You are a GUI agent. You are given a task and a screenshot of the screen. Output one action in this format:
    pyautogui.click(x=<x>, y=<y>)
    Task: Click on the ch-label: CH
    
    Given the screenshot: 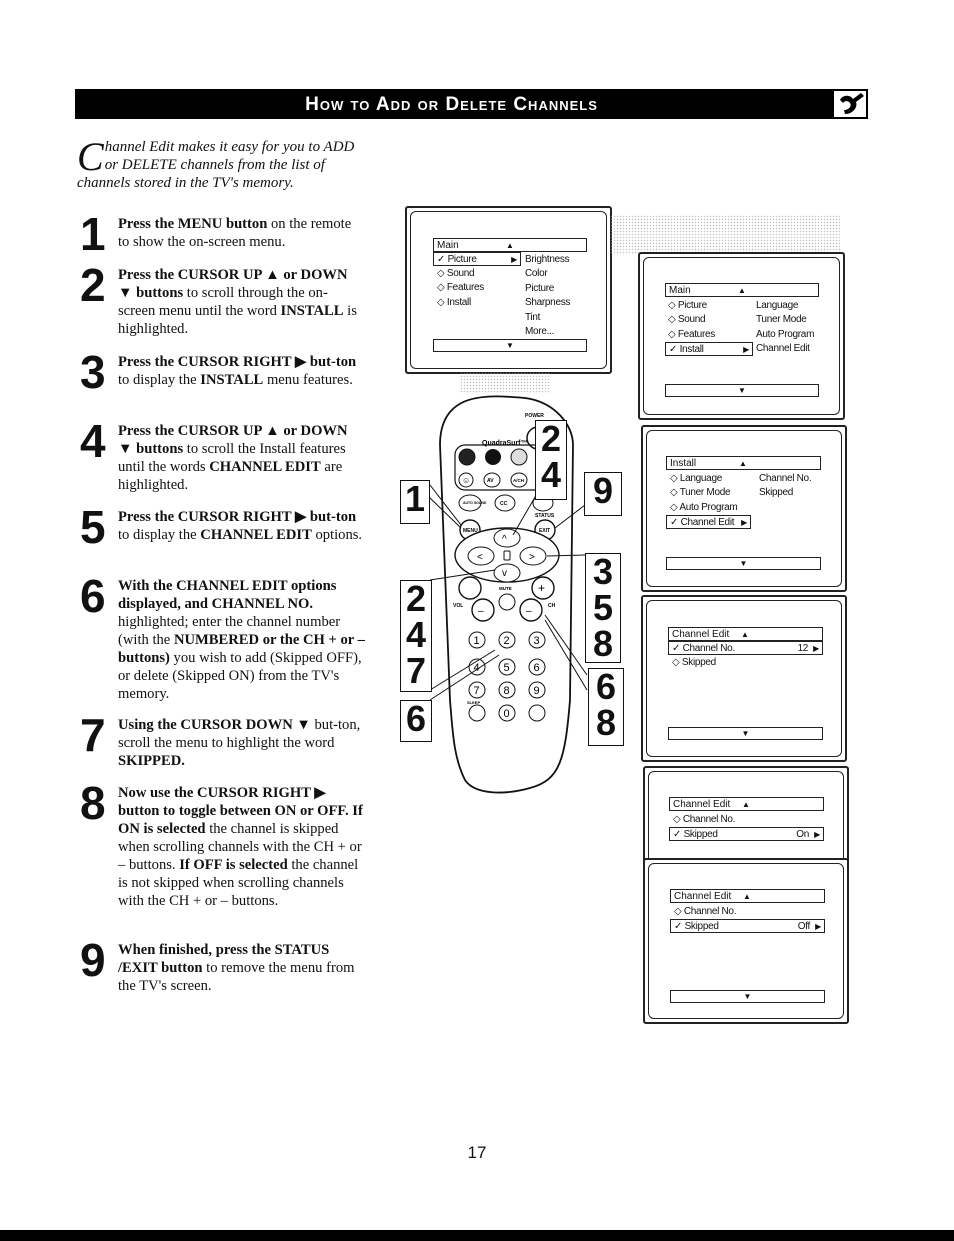 What is the action you would take?
    pyautogui.click(x=552, y=606)
    